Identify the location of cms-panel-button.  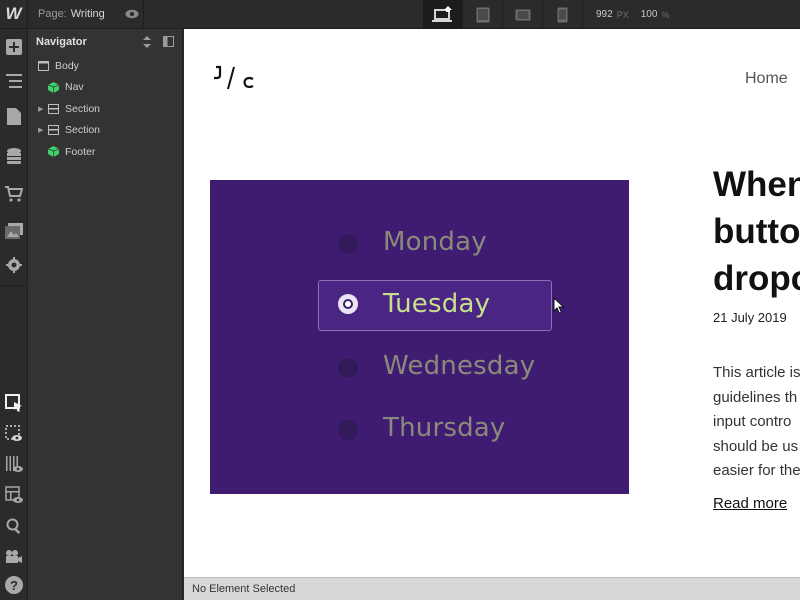
(14, 156).